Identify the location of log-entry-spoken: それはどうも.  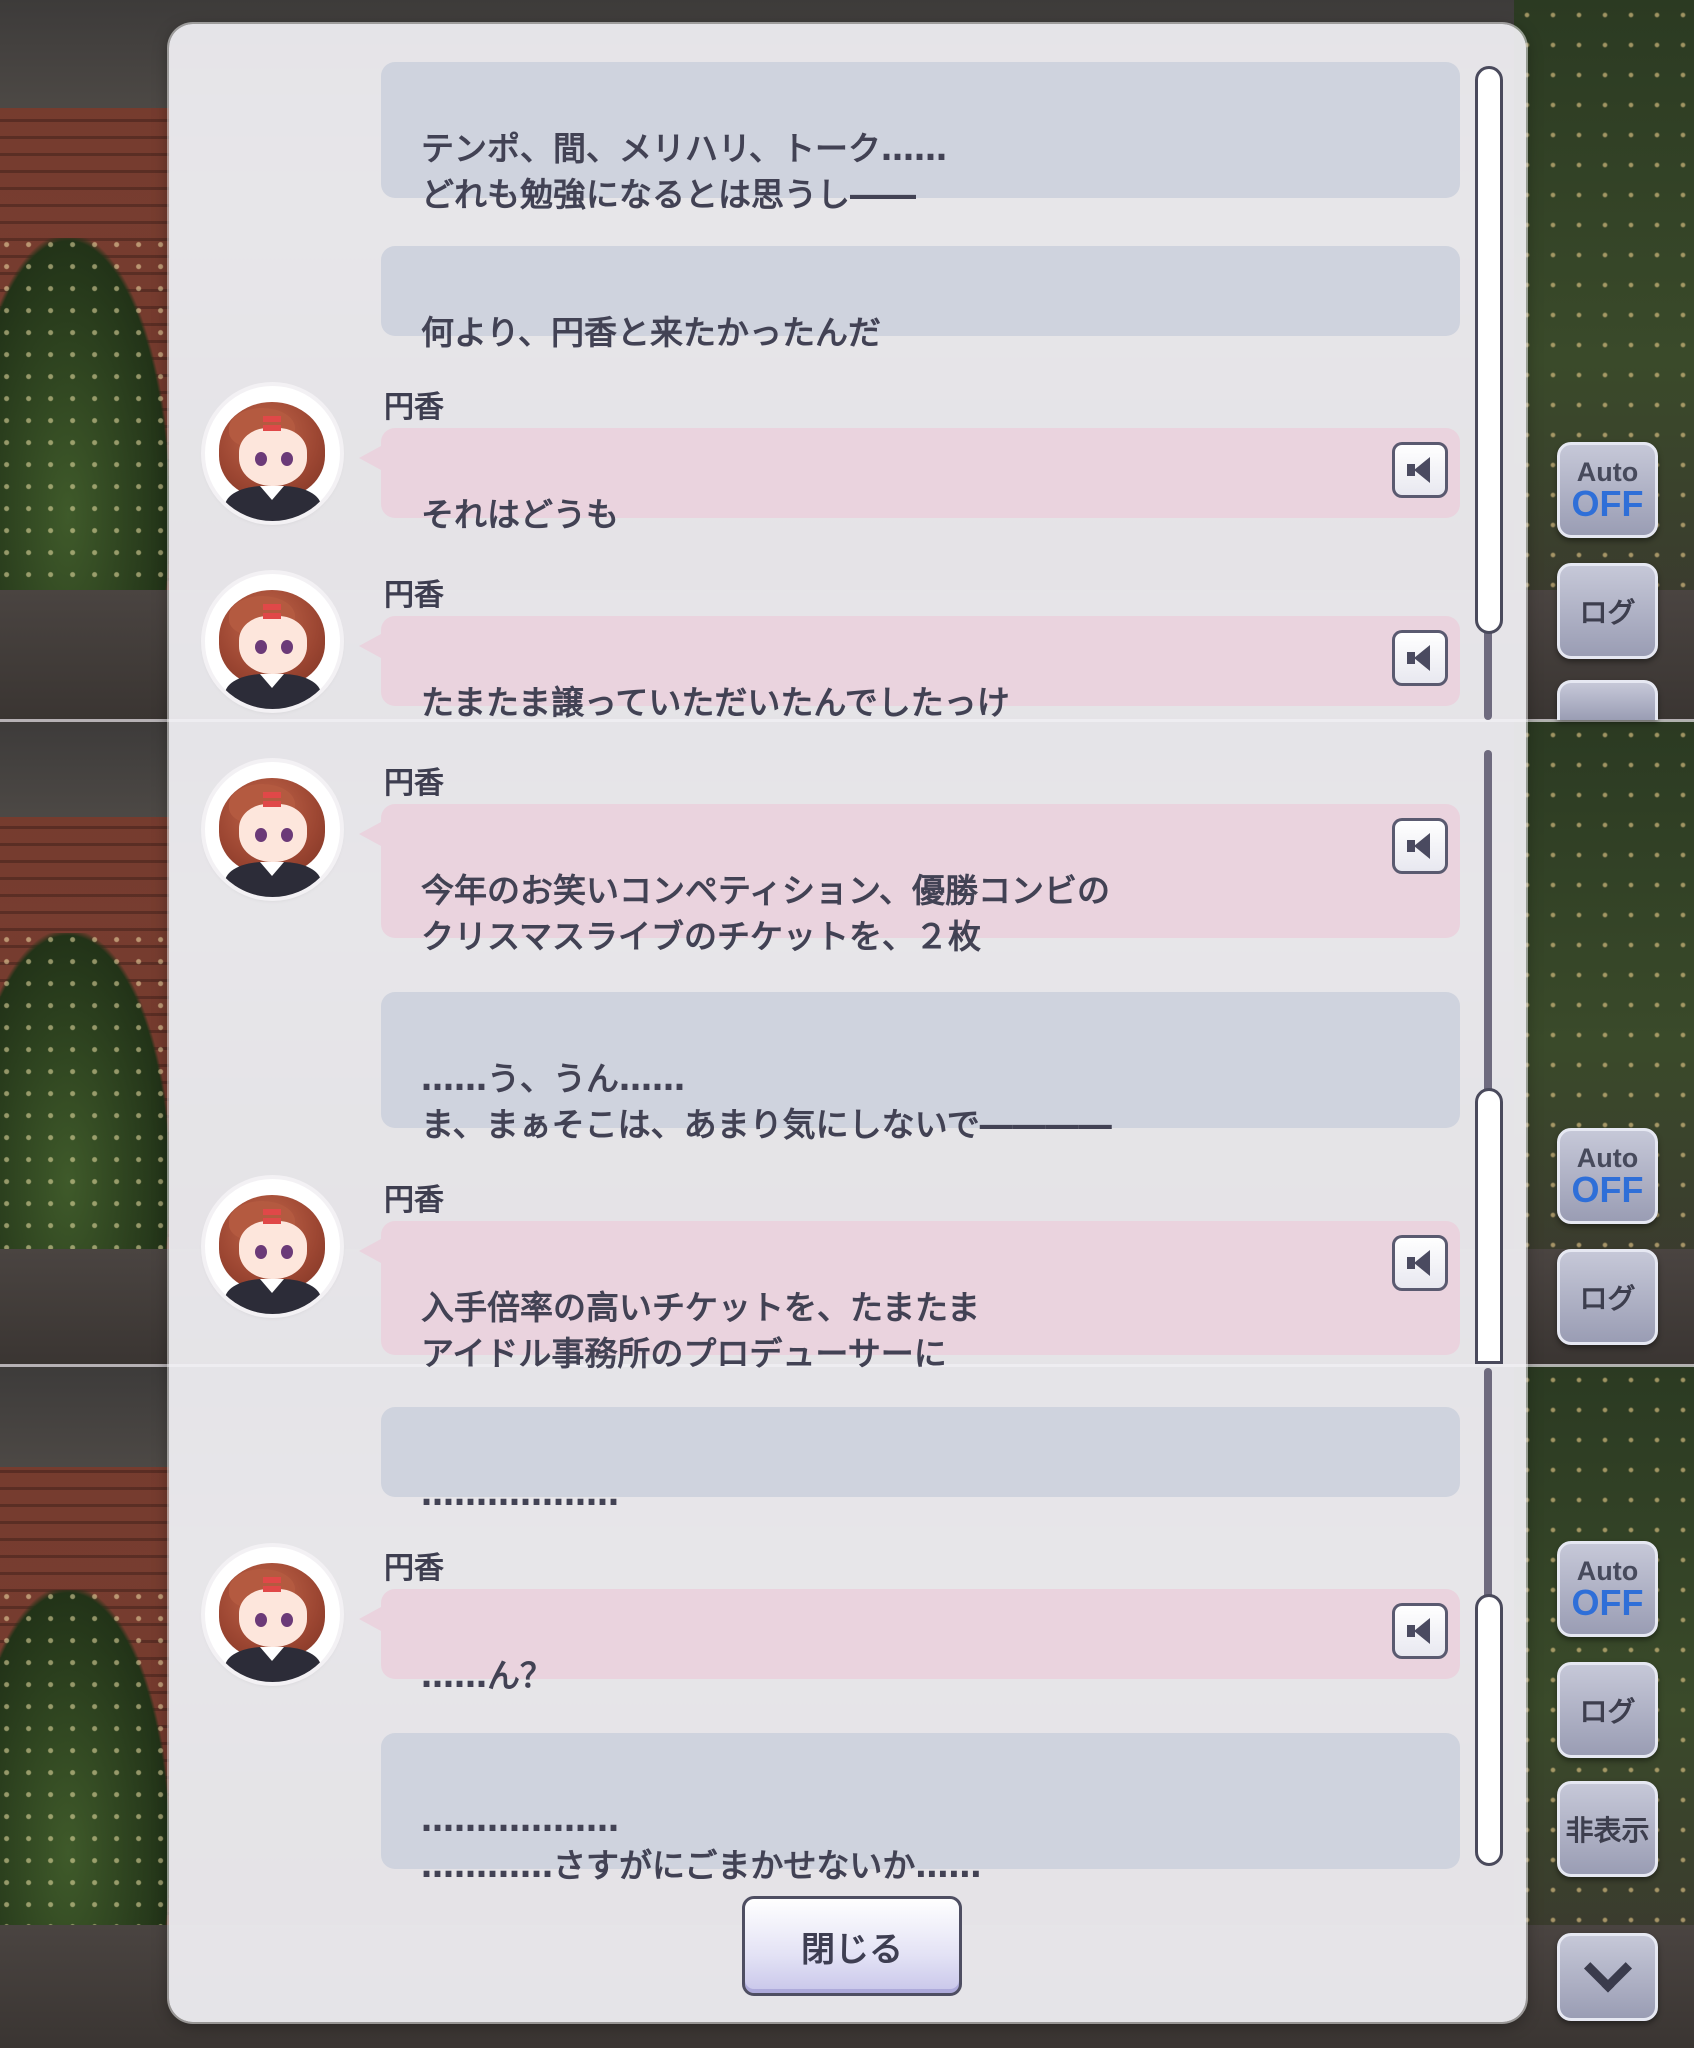
(909, 481).